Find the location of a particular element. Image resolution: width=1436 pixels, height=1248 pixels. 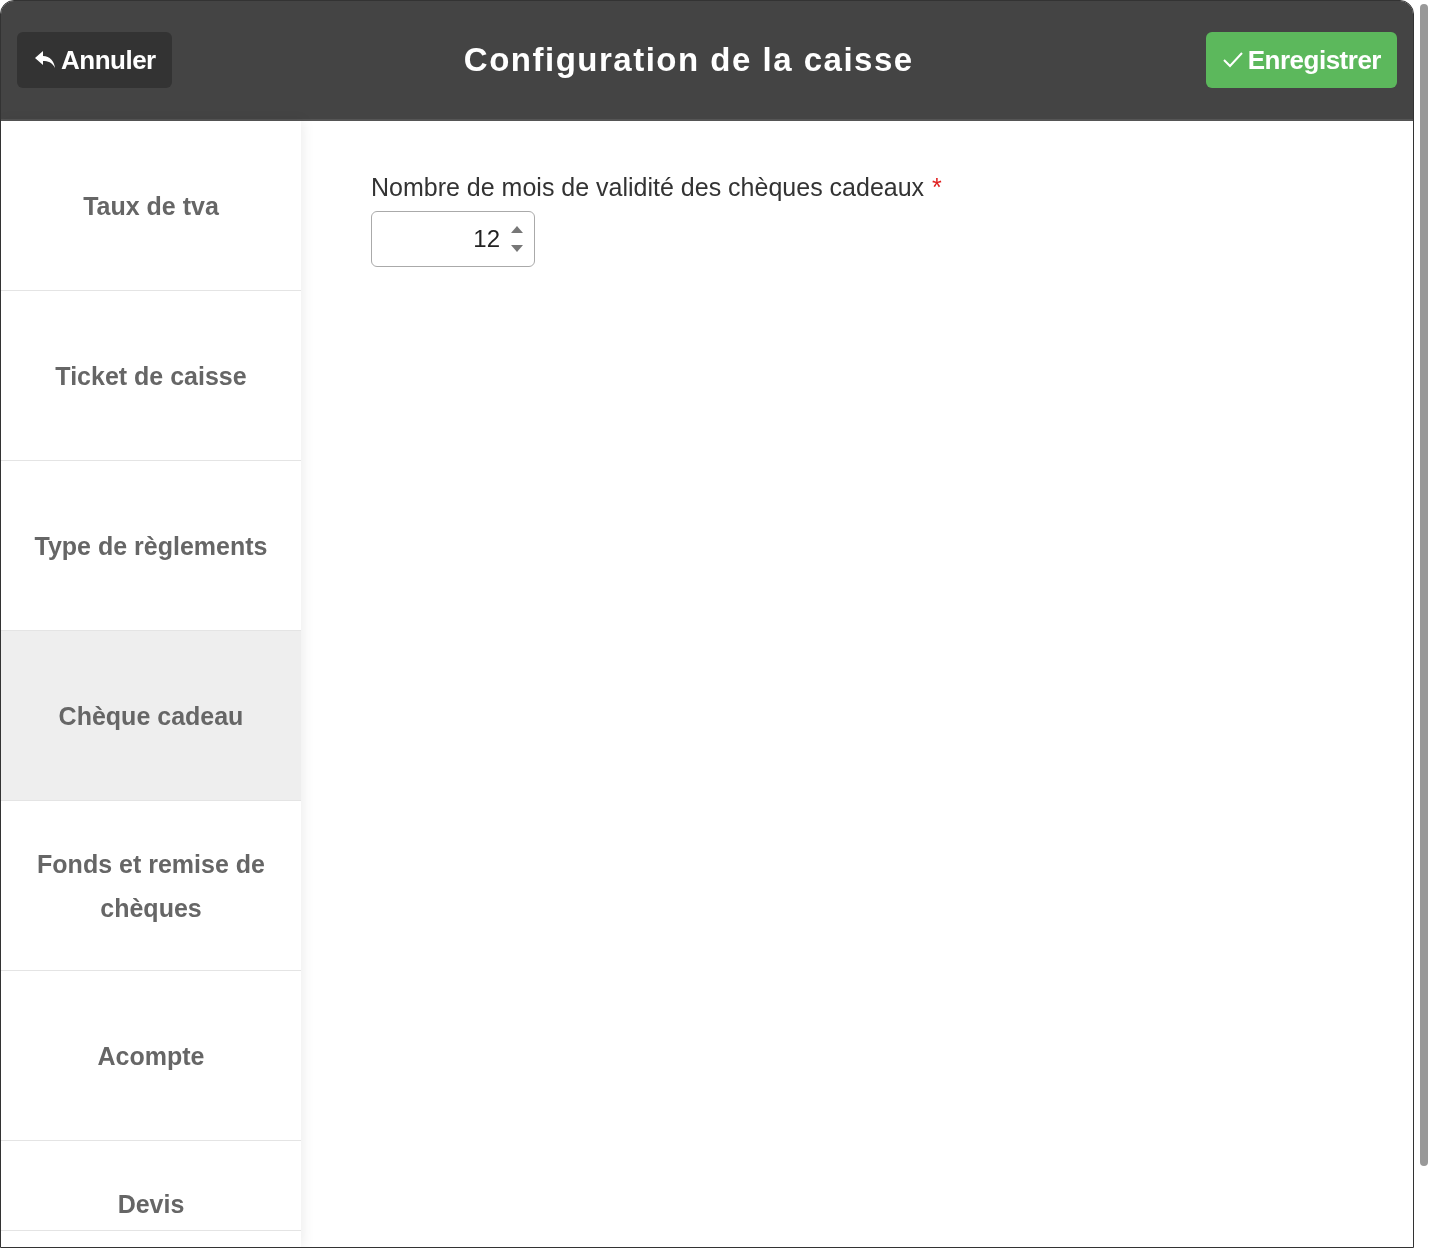

sidebar-item: Devis is located at coordinates (151, 1186).